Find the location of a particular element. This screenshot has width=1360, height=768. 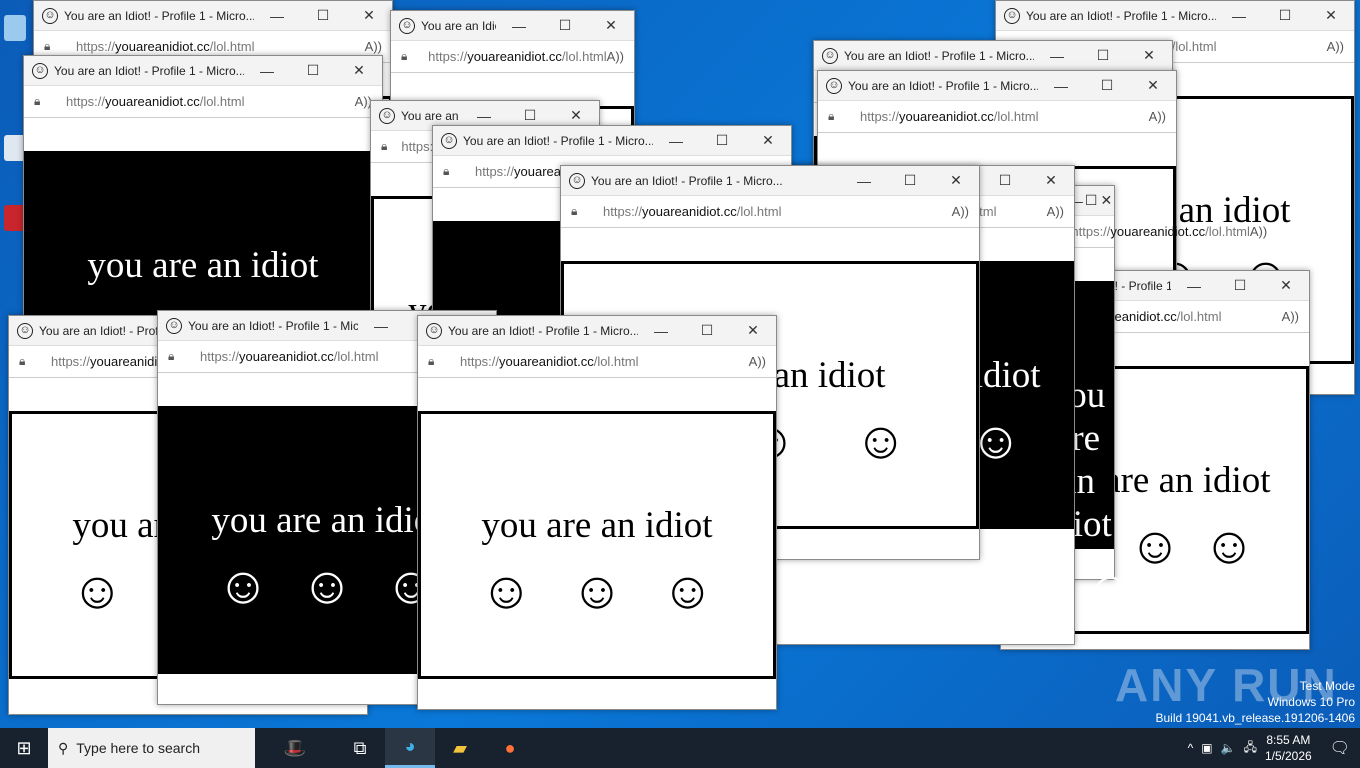

idiot-content: you are an idiot ☺ ☺ ☺ is located at coordinates (597, 545).